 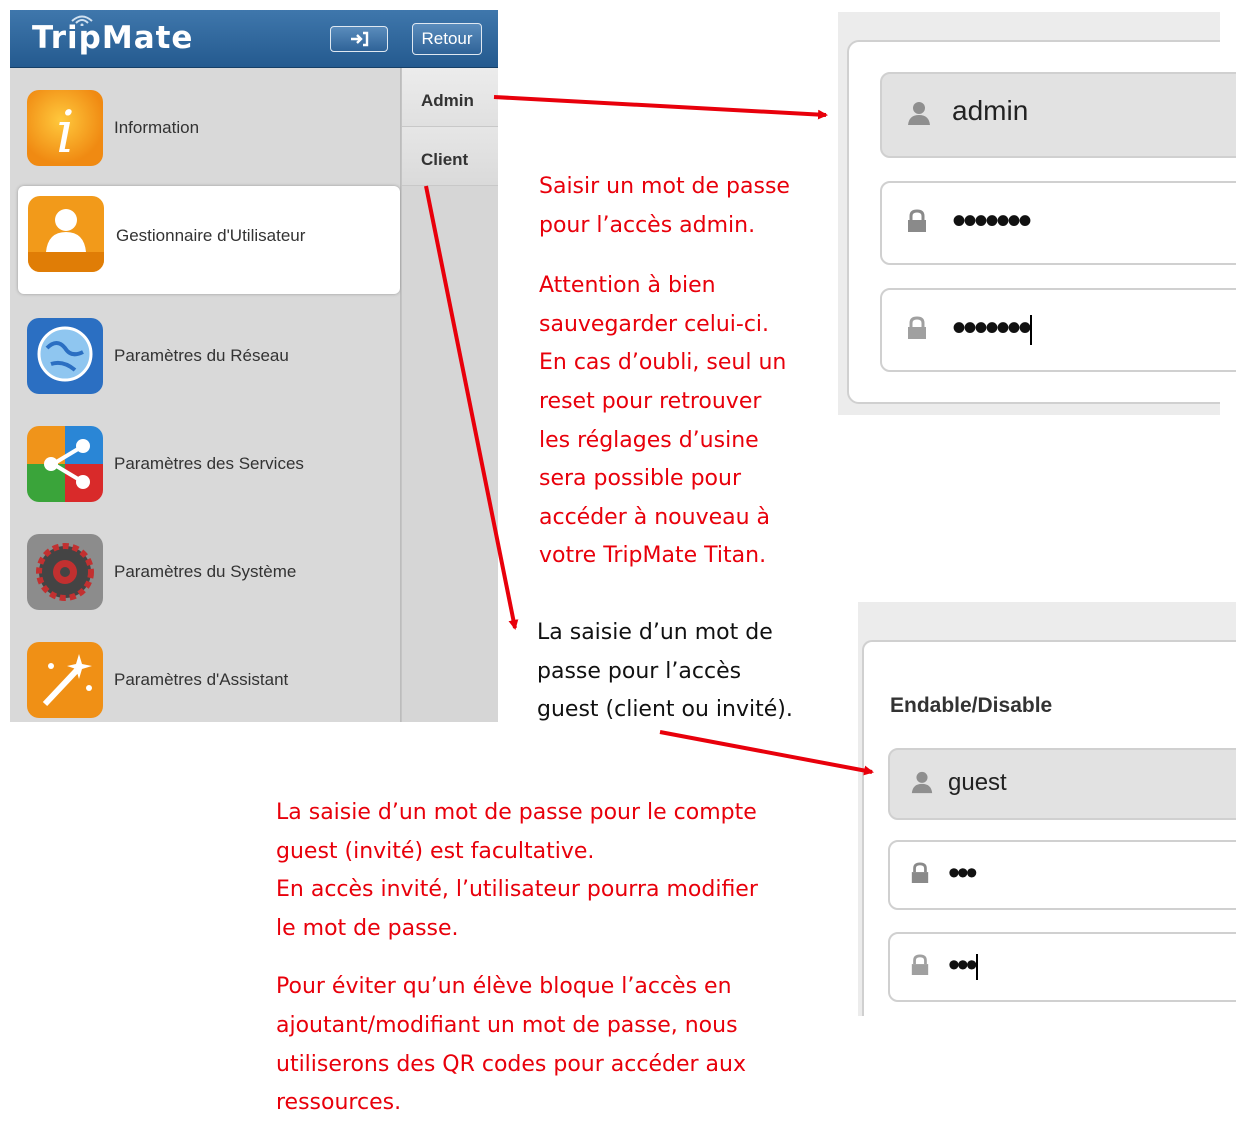 I want to click on submenu-item-client: Client, so click(x=450, y=156).